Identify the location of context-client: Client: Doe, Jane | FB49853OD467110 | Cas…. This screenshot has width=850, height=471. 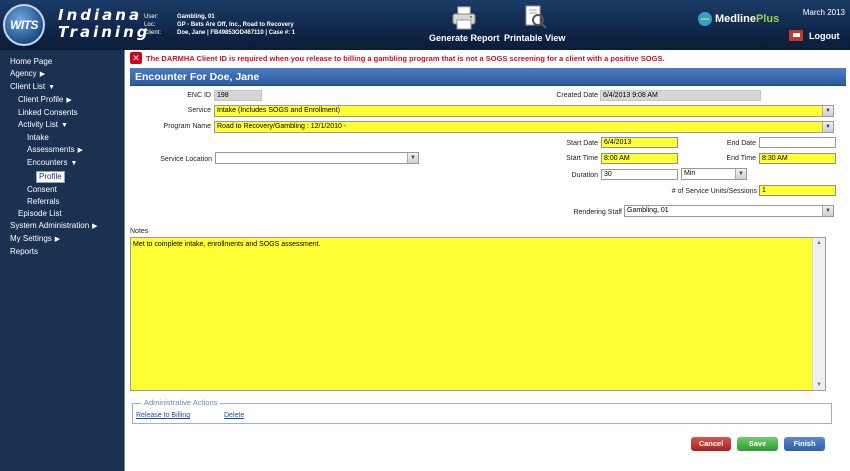
(220, 33).